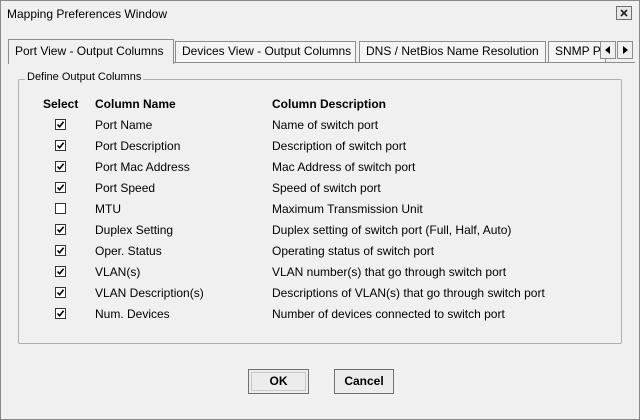  I want to click on tab-devices-view: Devices View - Output Columns, so click(265, 51).